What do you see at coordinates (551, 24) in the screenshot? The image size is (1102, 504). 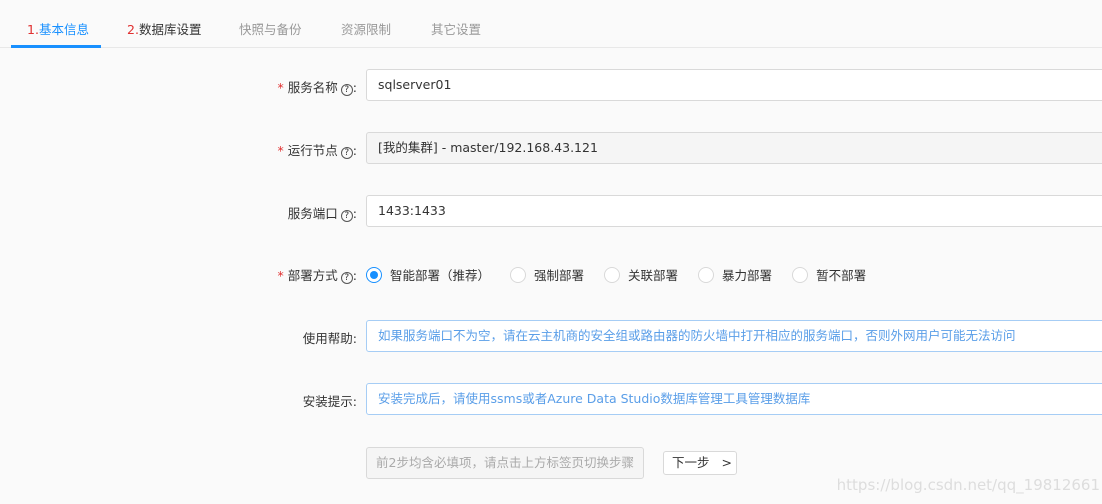 I see `step-tabs: 1.基本信息 2.数据库设置 快照与备份 资源限制 其它设置` at bounding box center [551, 24].